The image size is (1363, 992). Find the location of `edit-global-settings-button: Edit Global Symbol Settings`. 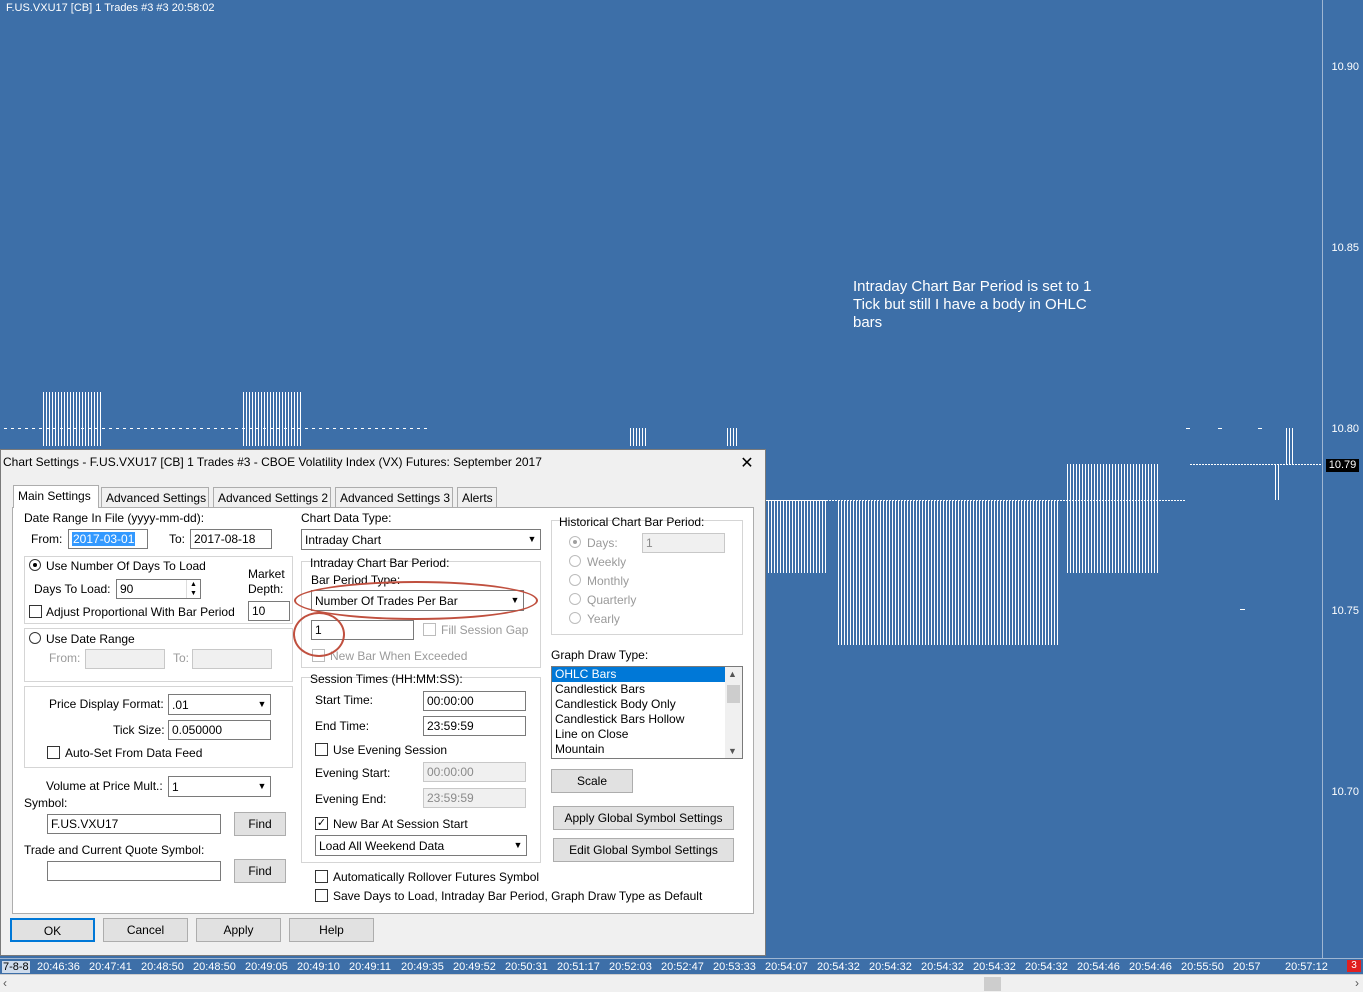

edit-global-settings-button: Edit Global Symbol Settings is located at coordinates (643, 850).